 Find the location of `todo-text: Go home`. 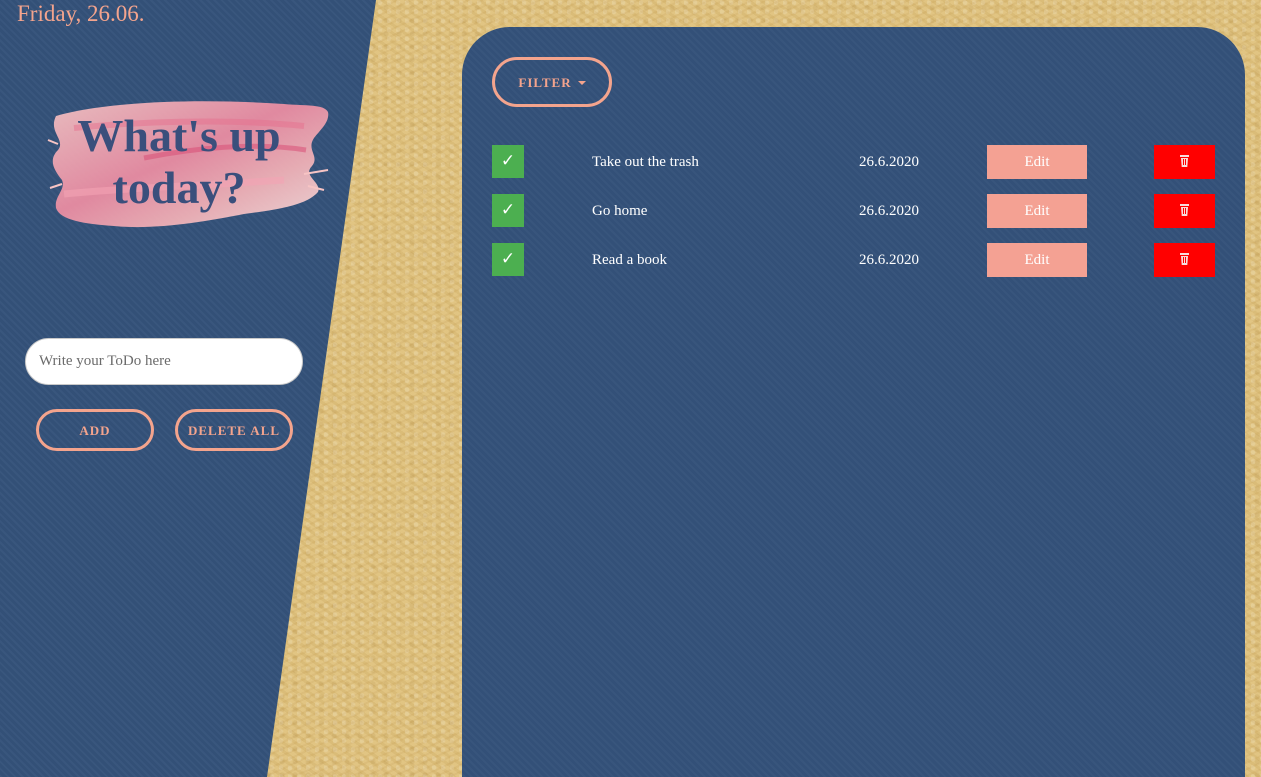

todo-text: Go home is located at coordinates (620, 211).